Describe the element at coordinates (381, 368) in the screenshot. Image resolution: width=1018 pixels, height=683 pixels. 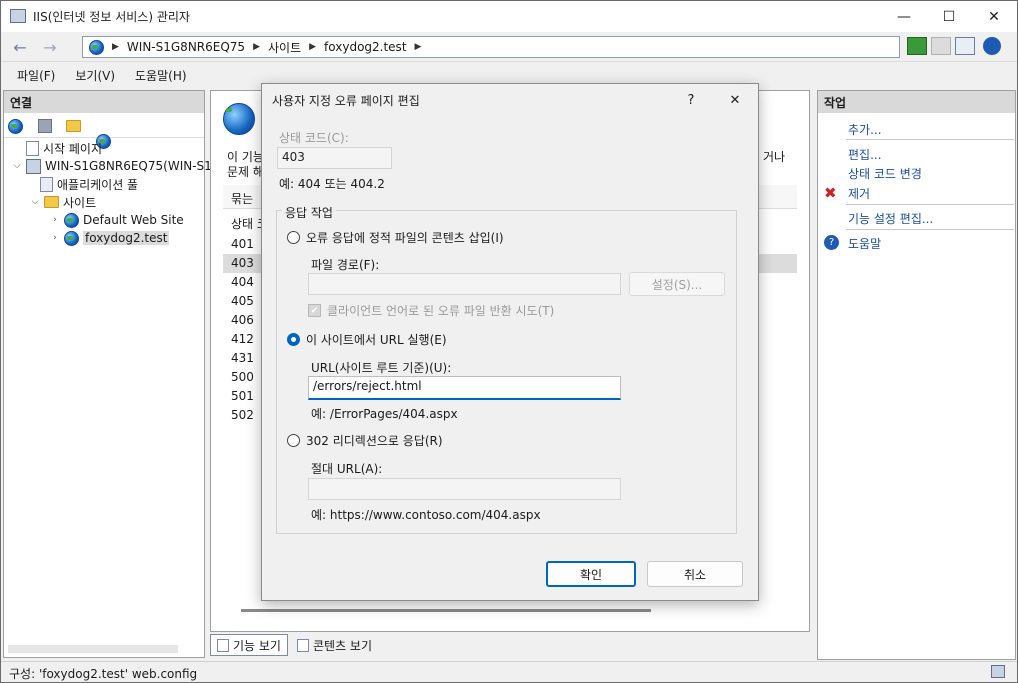
I see `url-label: URL(사이트 루트 기준)(U):` at that location.